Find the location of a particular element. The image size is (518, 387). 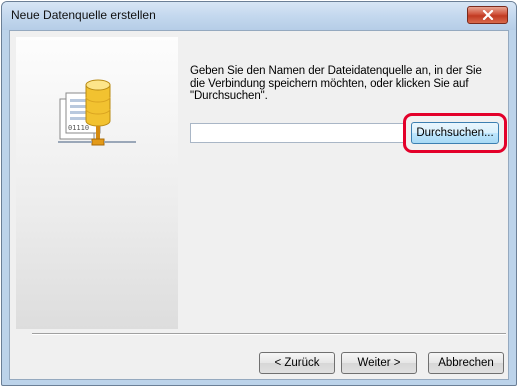

data-source-database-icon: 01110 is located at coordinates (97, 112).